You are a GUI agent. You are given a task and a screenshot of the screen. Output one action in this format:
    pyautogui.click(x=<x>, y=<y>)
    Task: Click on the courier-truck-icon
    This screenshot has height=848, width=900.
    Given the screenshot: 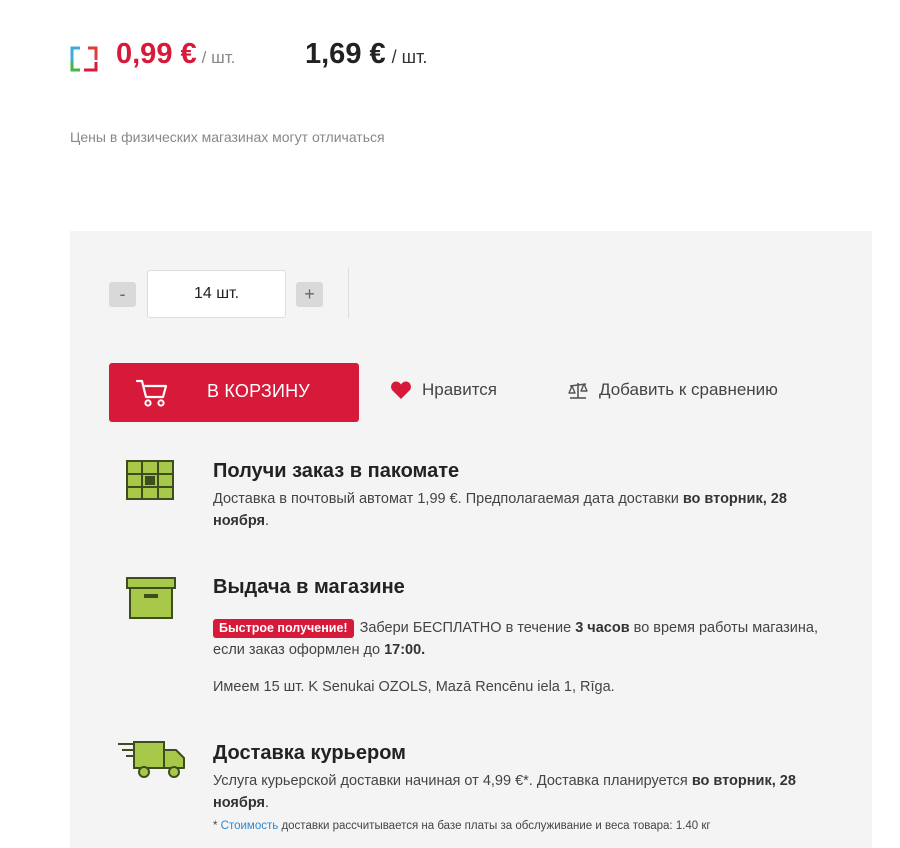 What is the action you would take?
    pyautogui.click(x=151, y=759)
    